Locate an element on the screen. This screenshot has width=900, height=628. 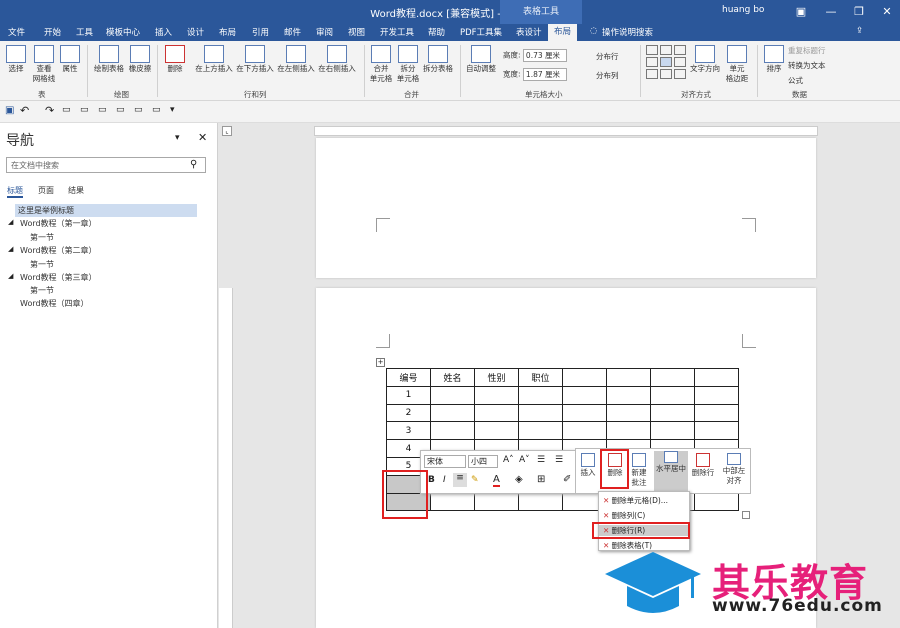
horizontal-ruler is located at coordinates (566, 131).